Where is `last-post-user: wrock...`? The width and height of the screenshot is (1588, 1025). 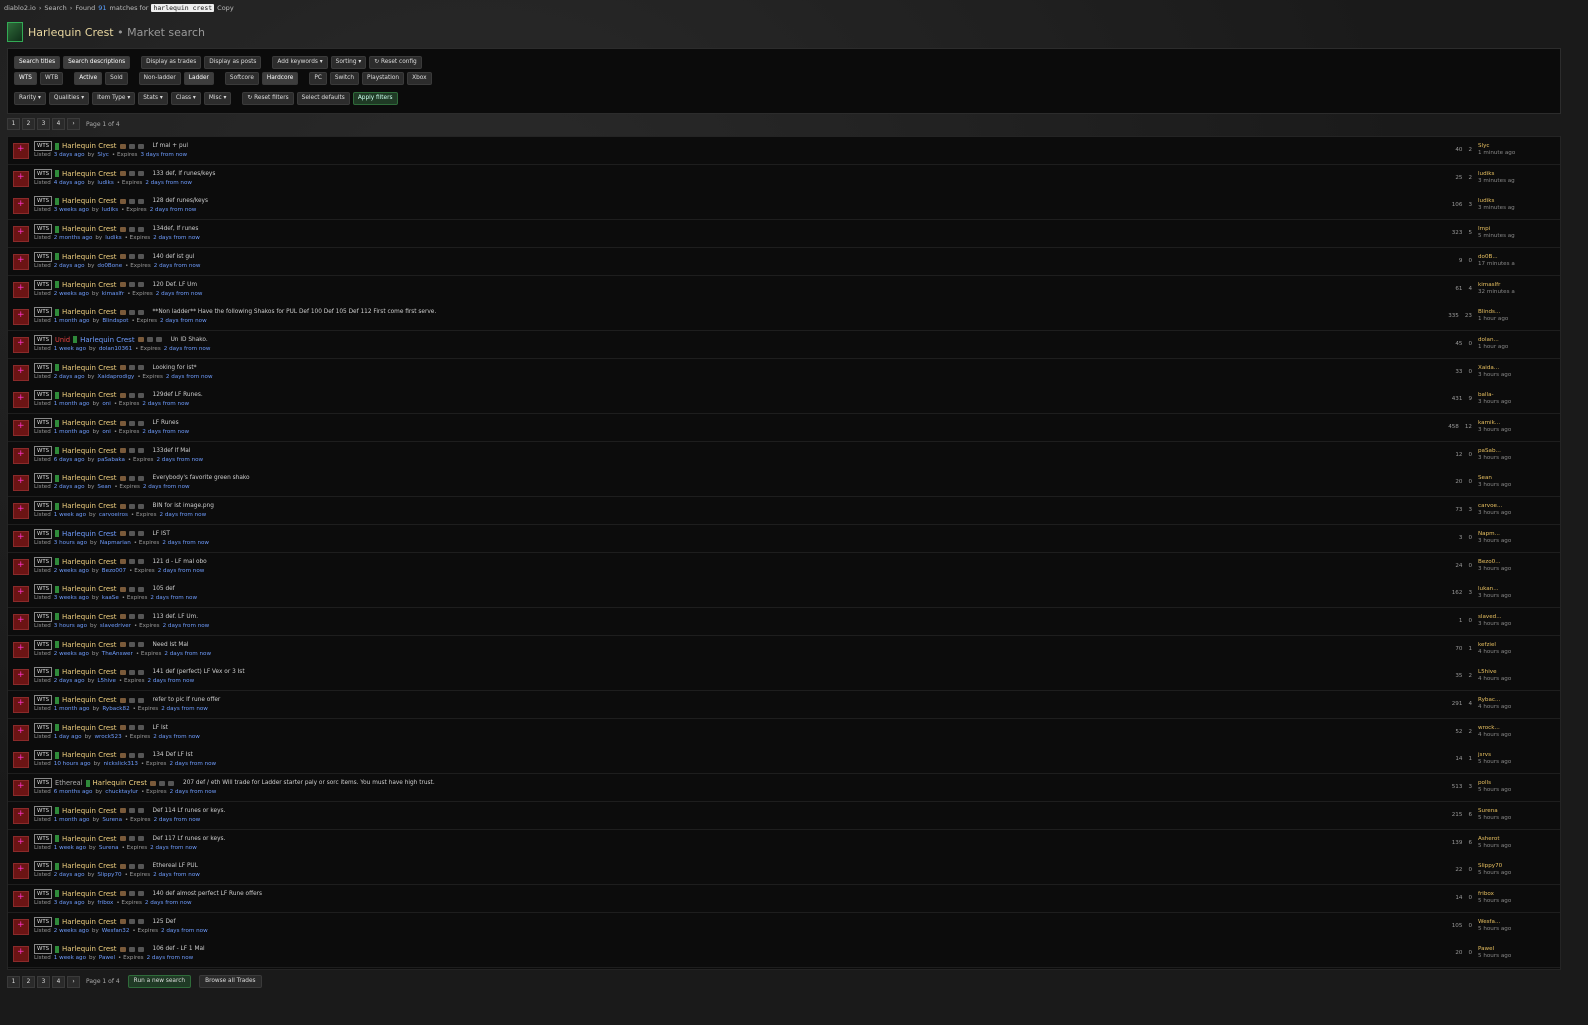
last-post-user: wrock... is located at coordinates (1510, 728).